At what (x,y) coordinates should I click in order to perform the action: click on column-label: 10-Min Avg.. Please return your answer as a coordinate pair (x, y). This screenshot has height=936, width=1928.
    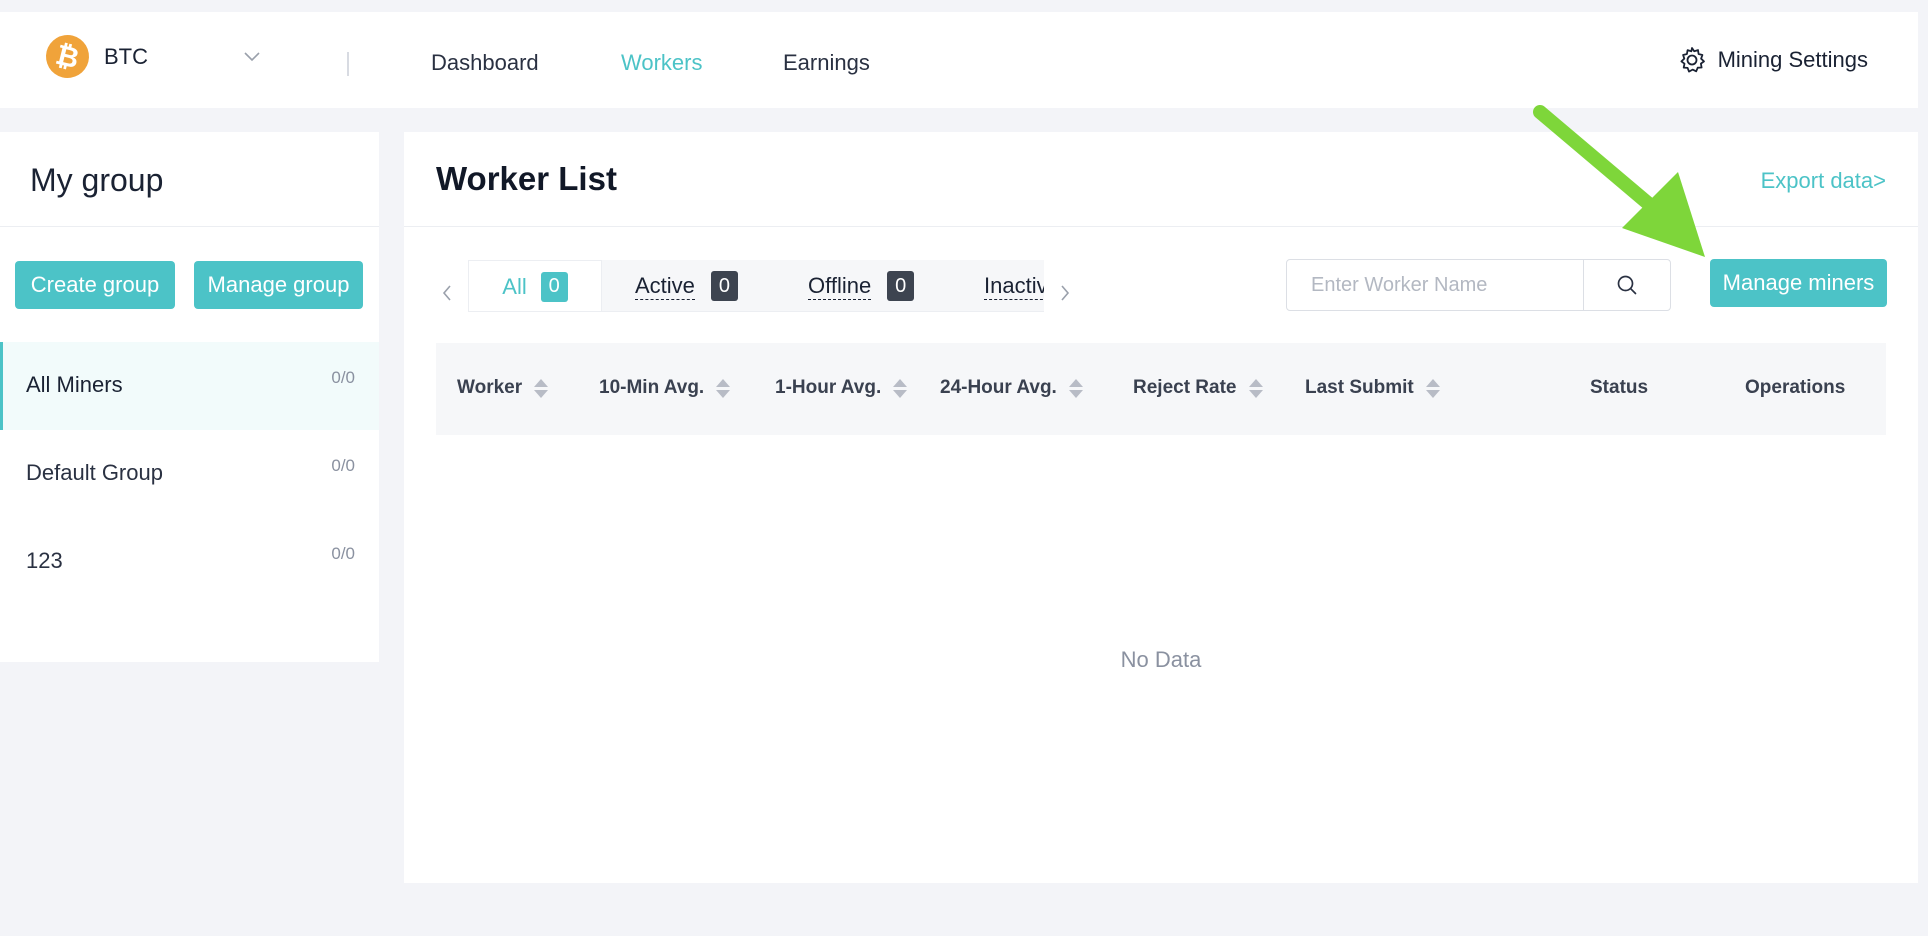
    Looking at the image, I should click on (652, 387).